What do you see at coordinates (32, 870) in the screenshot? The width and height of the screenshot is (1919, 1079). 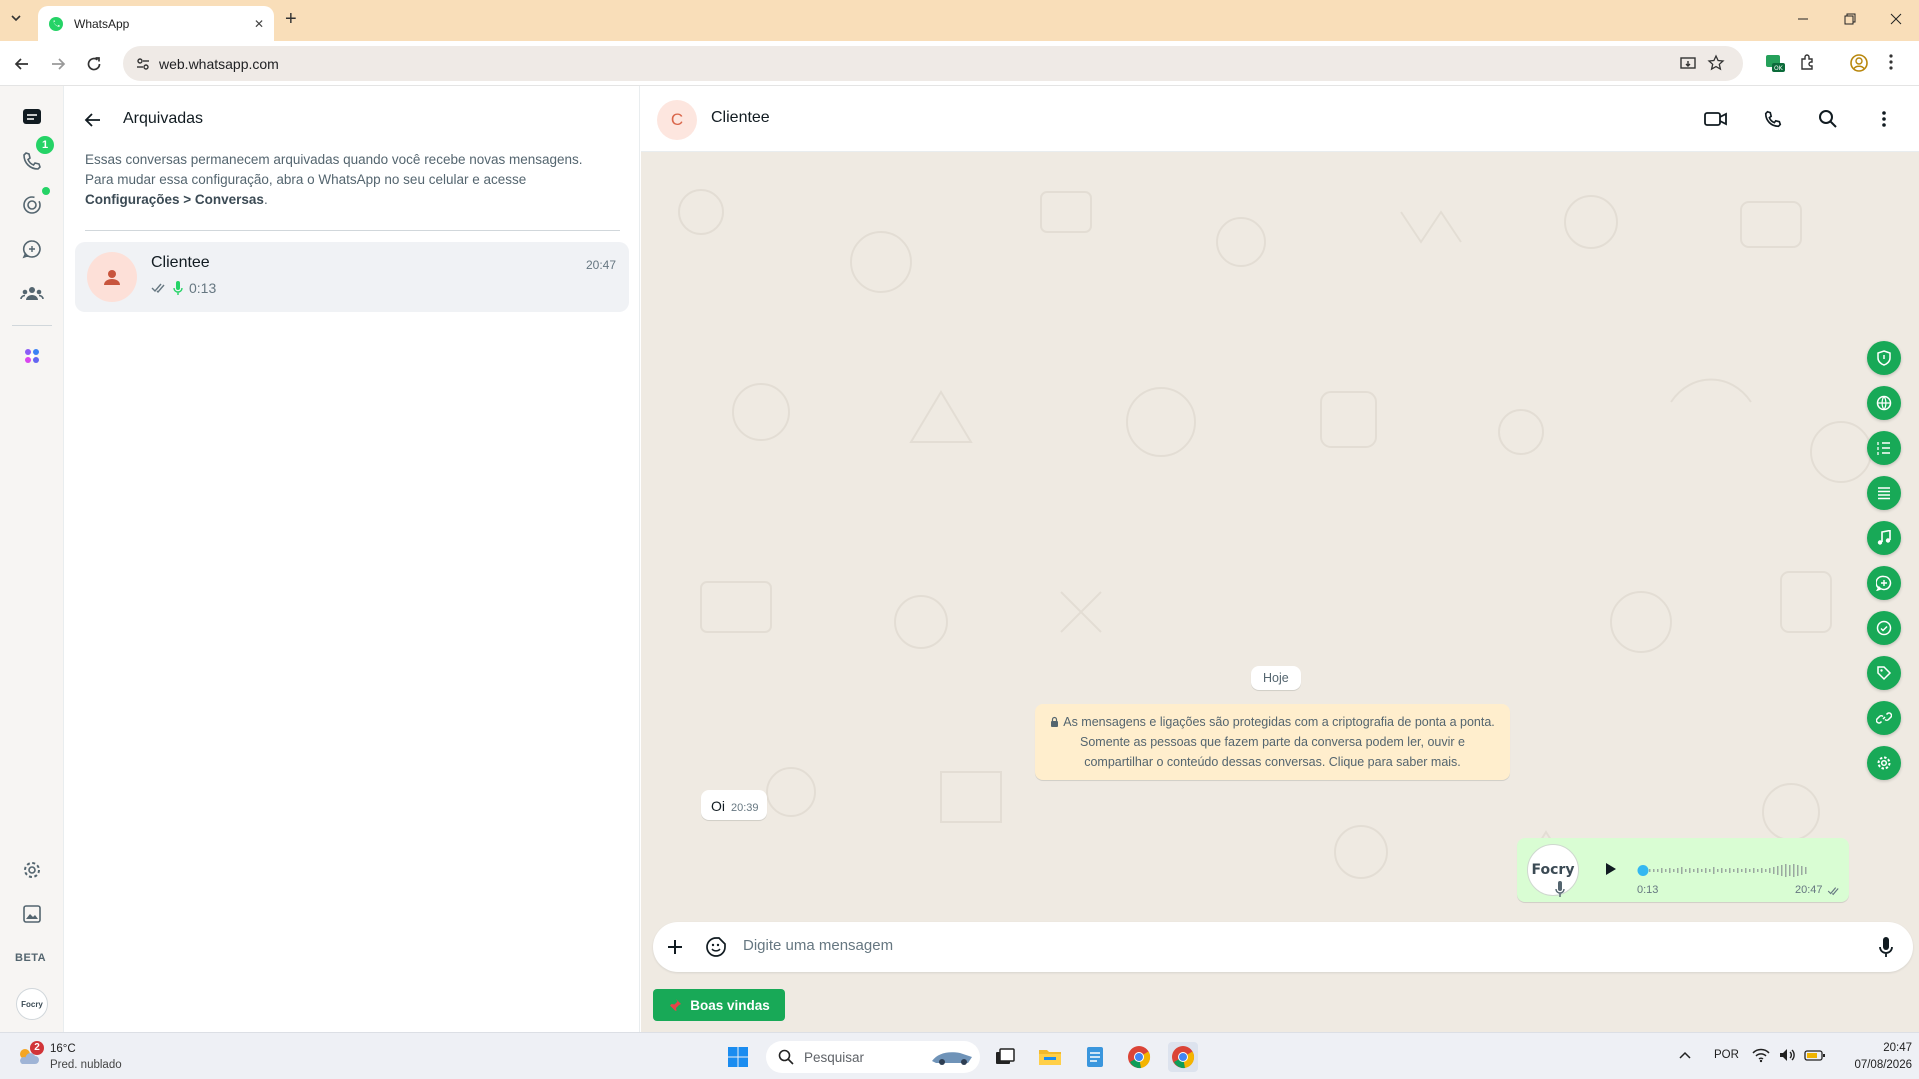 I see `settings-gear-icon` at bounding box center [32, 870].